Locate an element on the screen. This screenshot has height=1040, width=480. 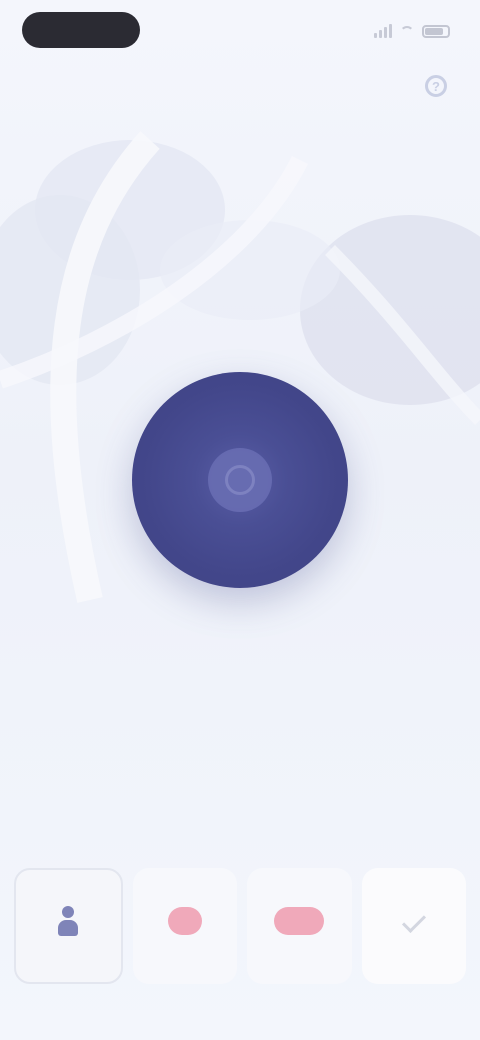
target-icon is located at coordinates (240, 480).